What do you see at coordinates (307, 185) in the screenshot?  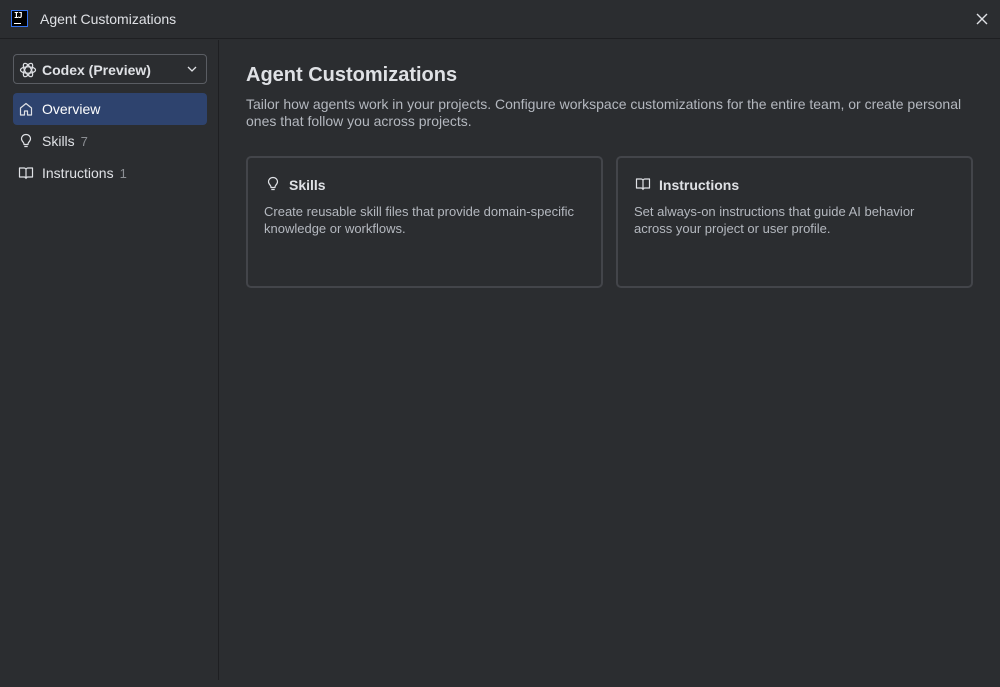 I see `card-title: Skills` at bounding box center [307, 185].